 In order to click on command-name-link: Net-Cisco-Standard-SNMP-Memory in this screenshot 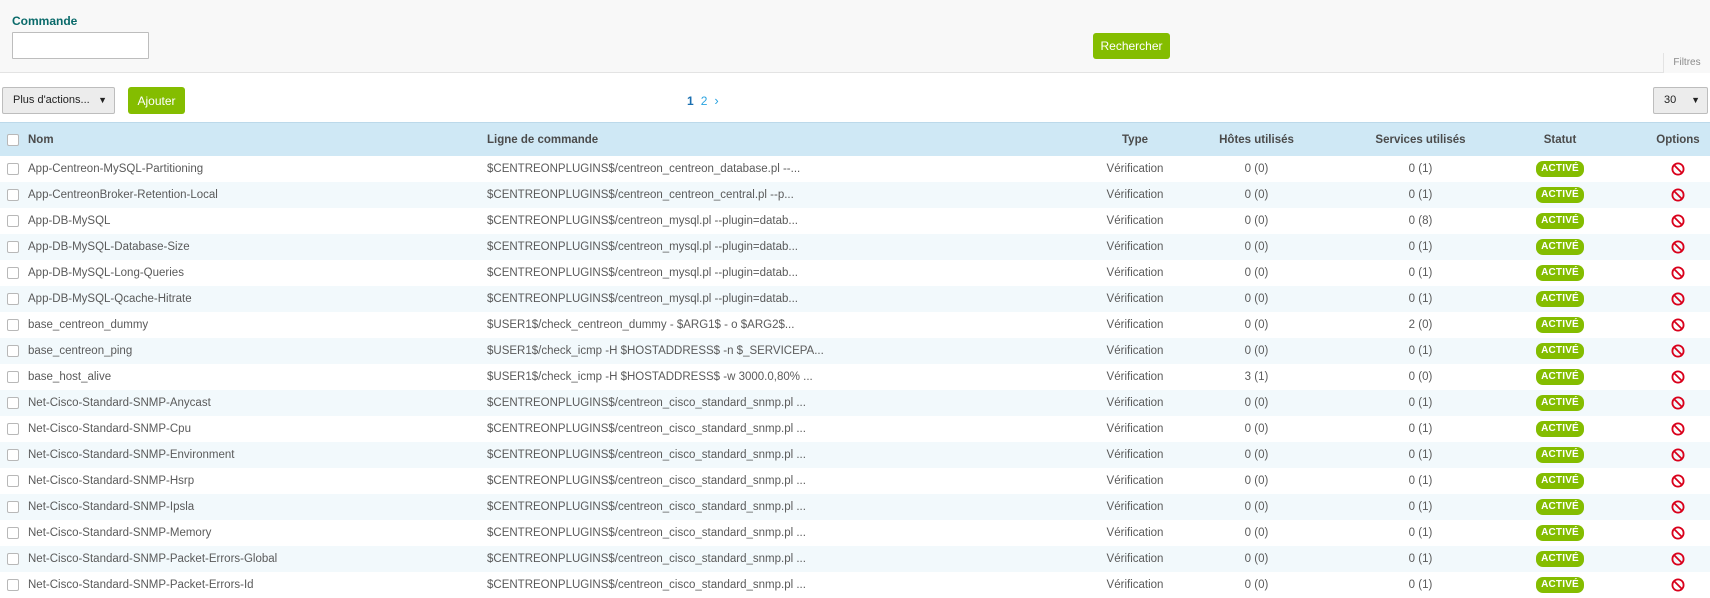, I will do `click(119, 533)`.